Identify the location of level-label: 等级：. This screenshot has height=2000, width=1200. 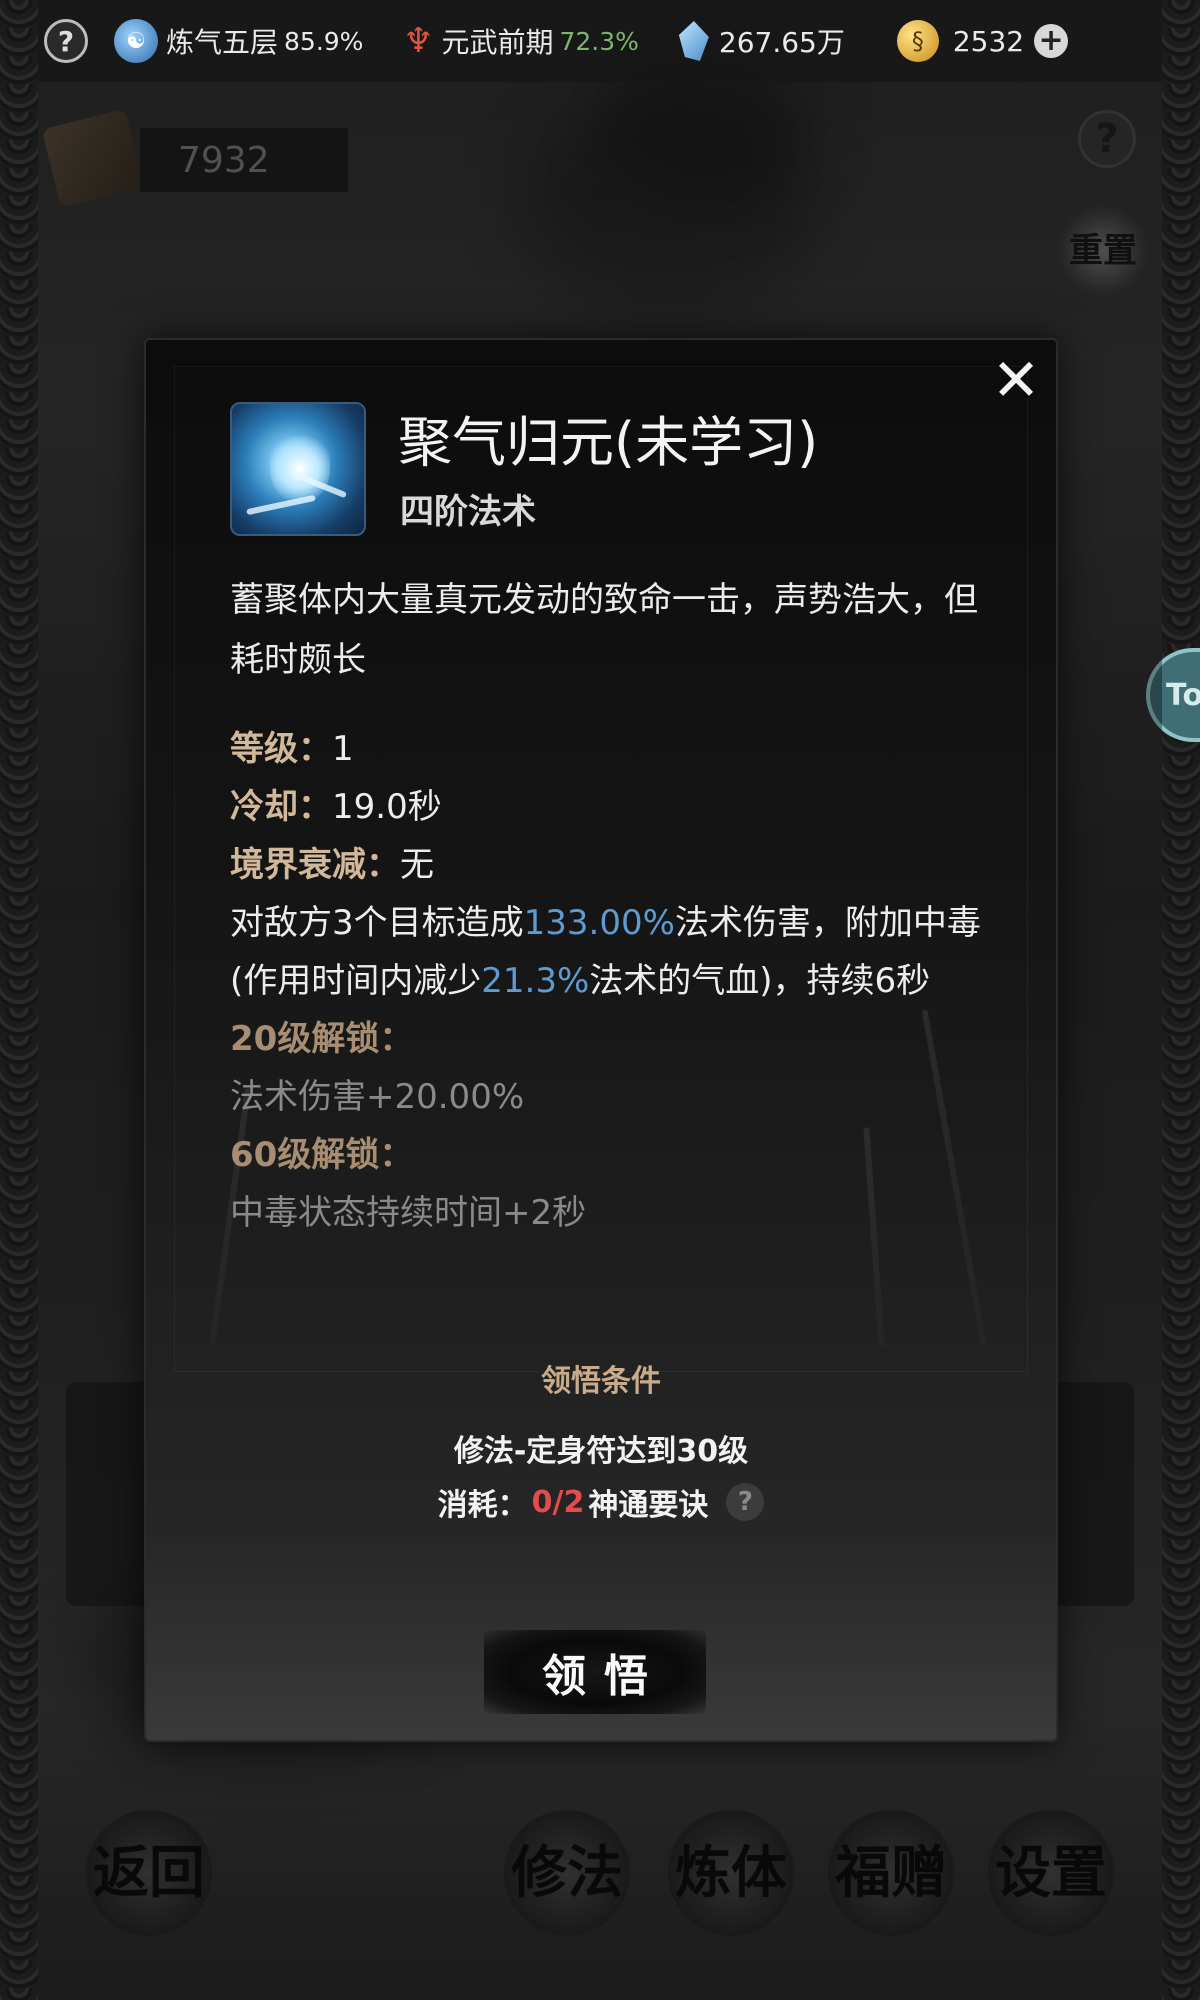
(281, 749).